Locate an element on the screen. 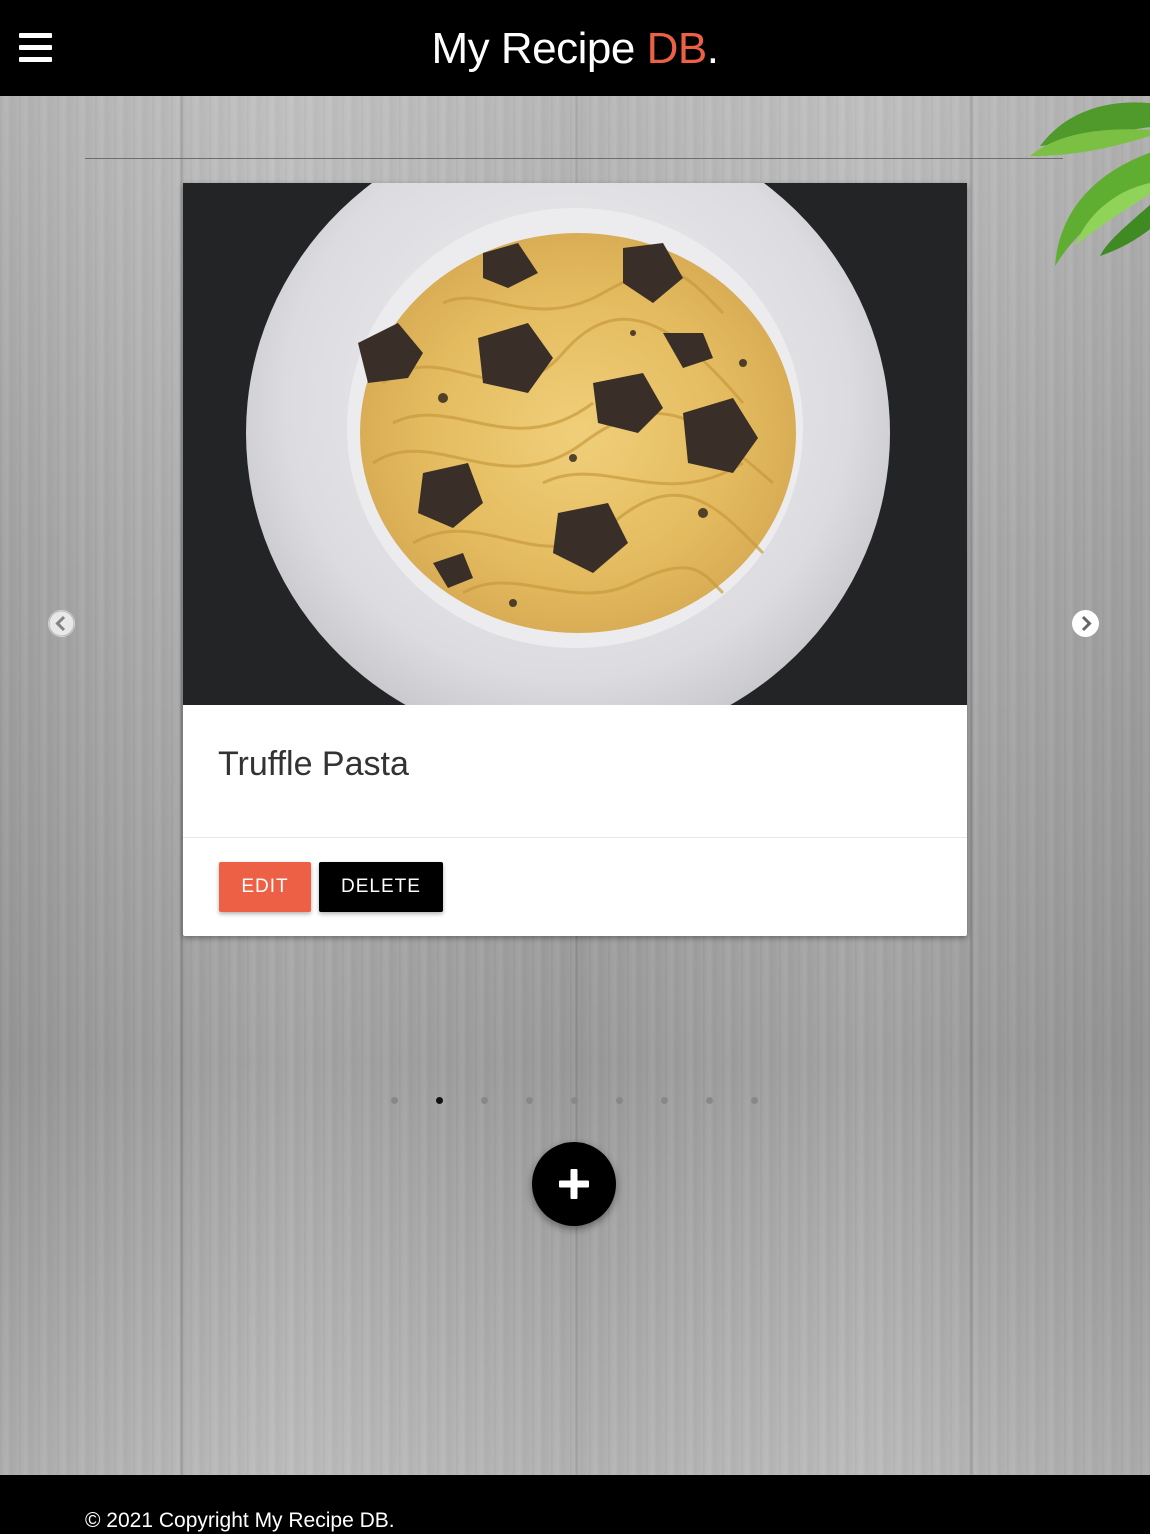  section-divider is located at coordinates (574, 158).